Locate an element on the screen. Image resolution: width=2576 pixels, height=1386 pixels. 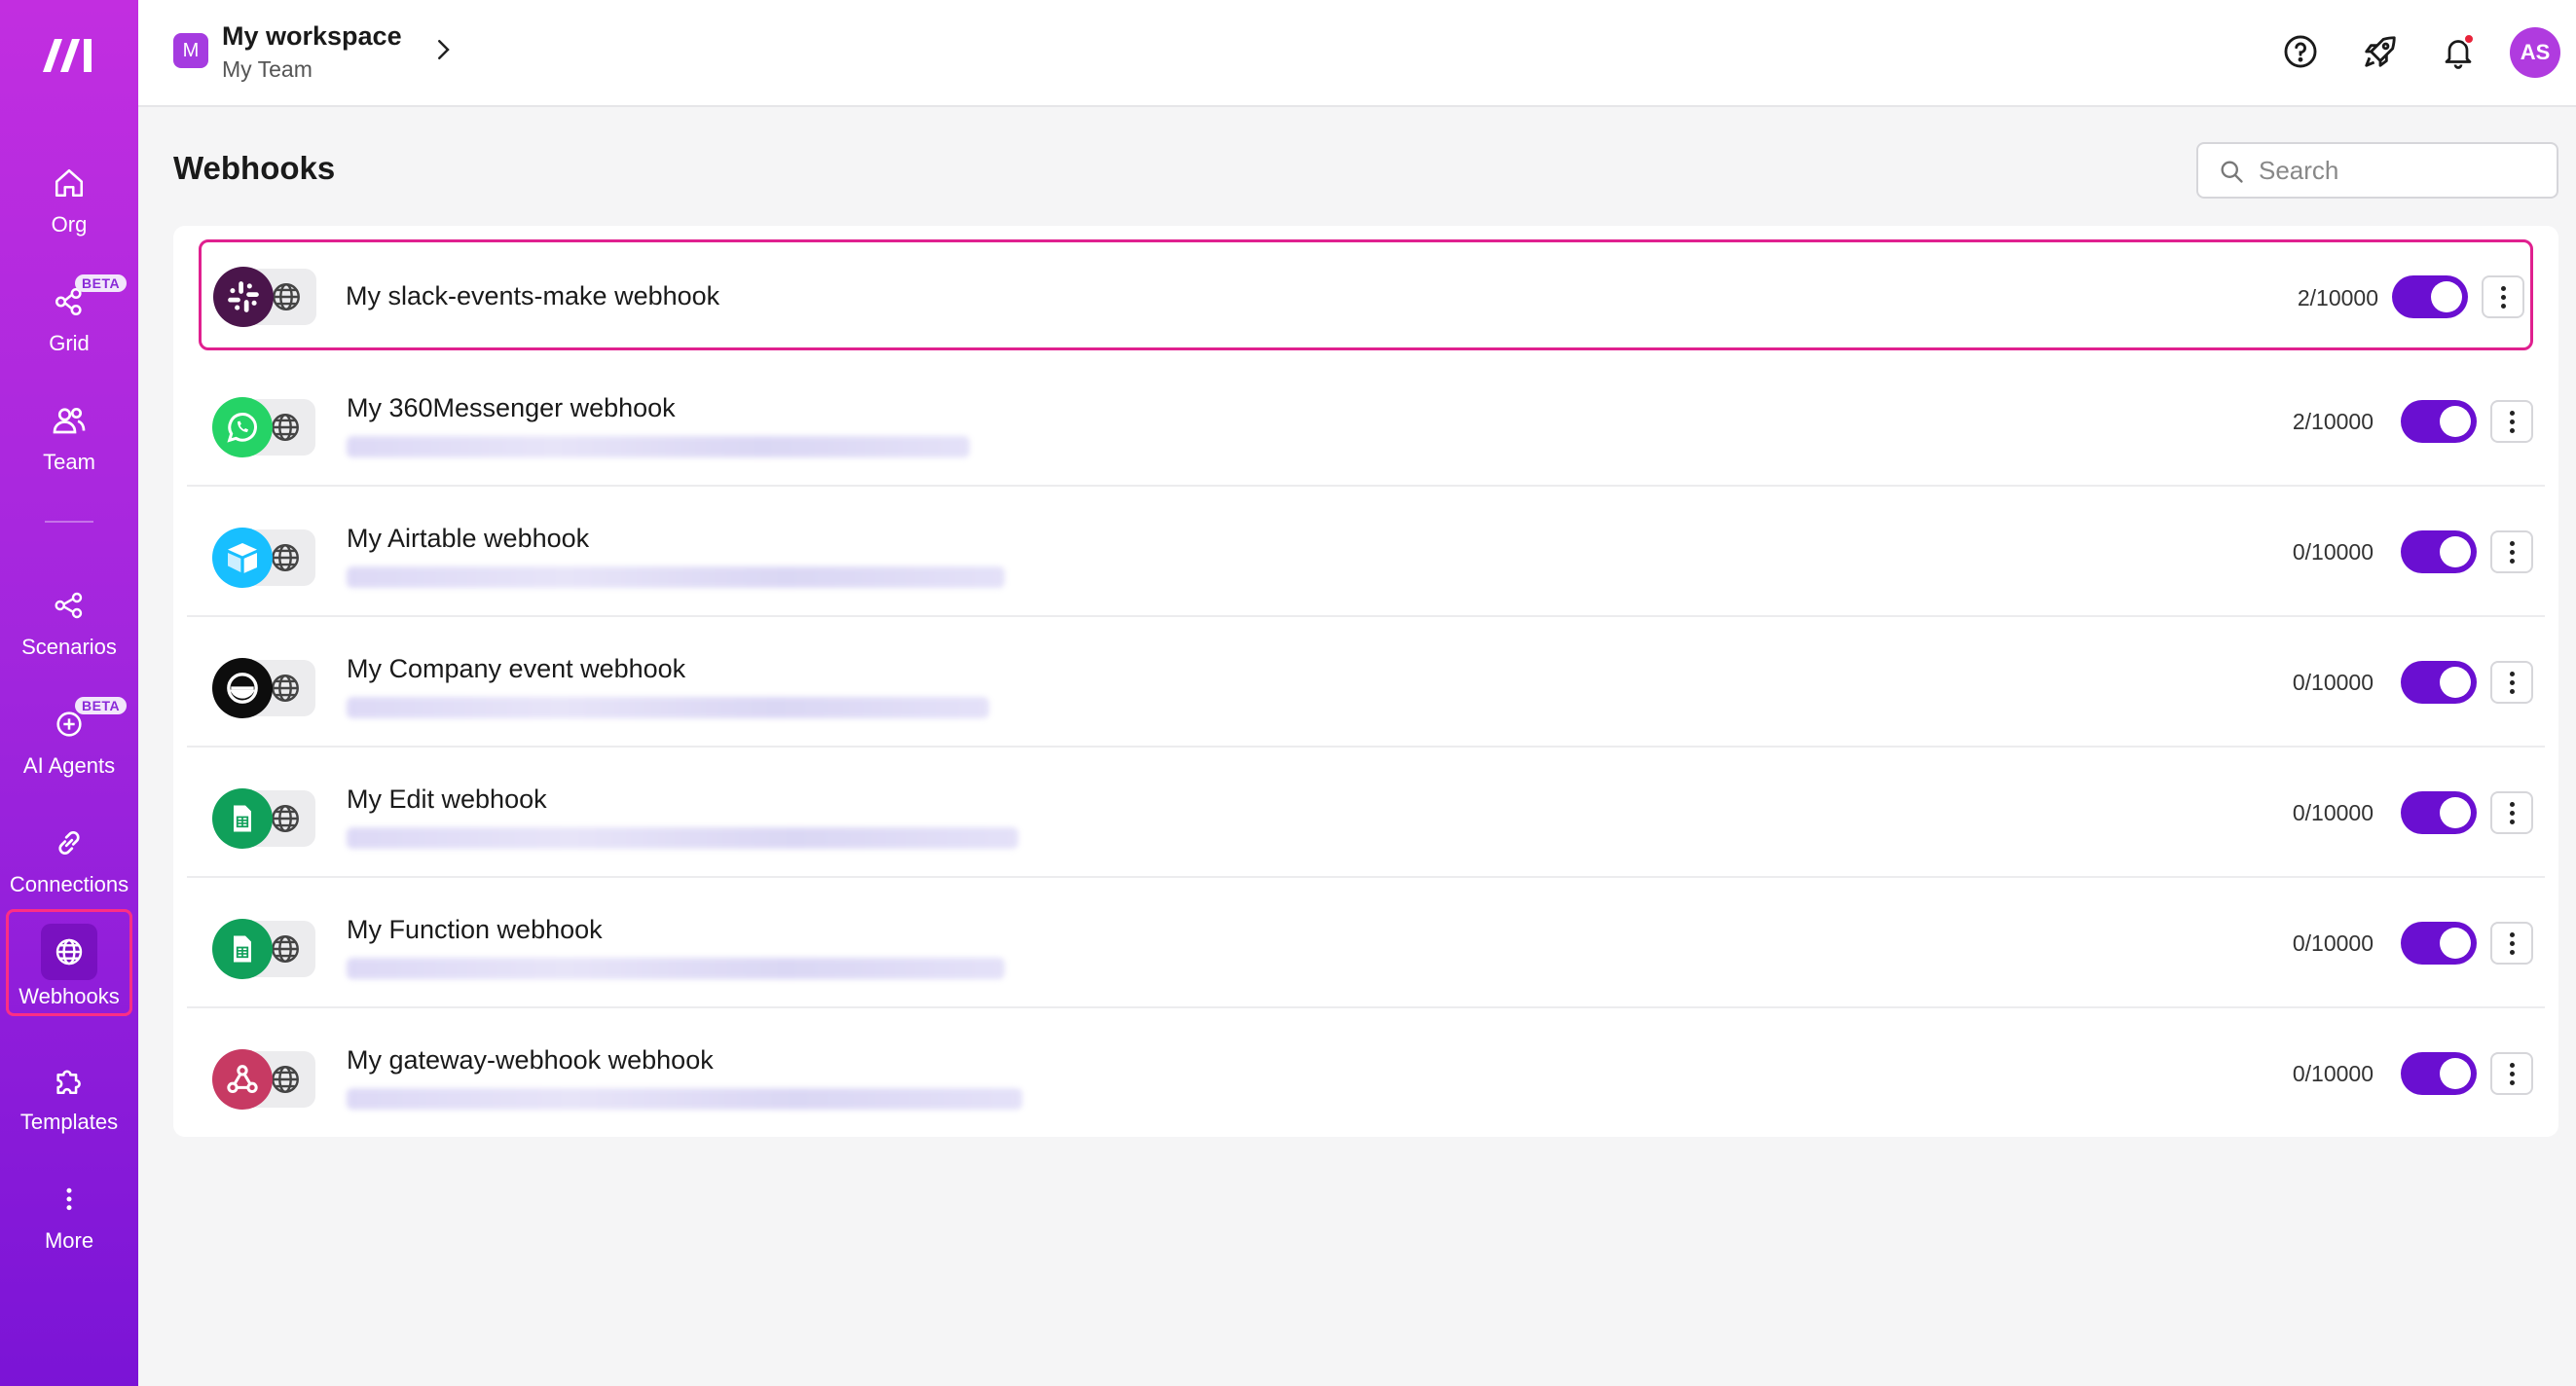
sidebar-item-templates: Templates is located at coordinates (69, 1096).